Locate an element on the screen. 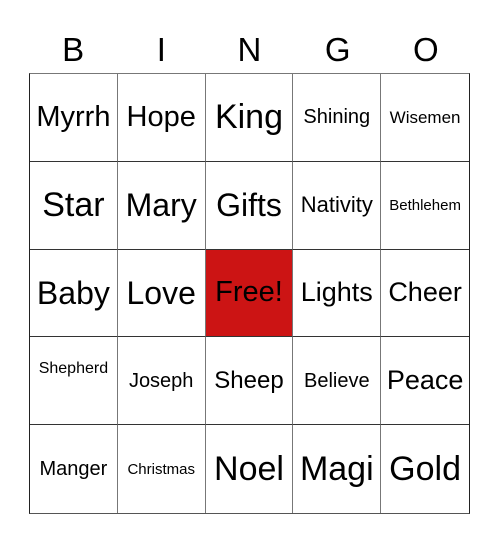  header-letter-o: O is located at coordinates (426, 49).